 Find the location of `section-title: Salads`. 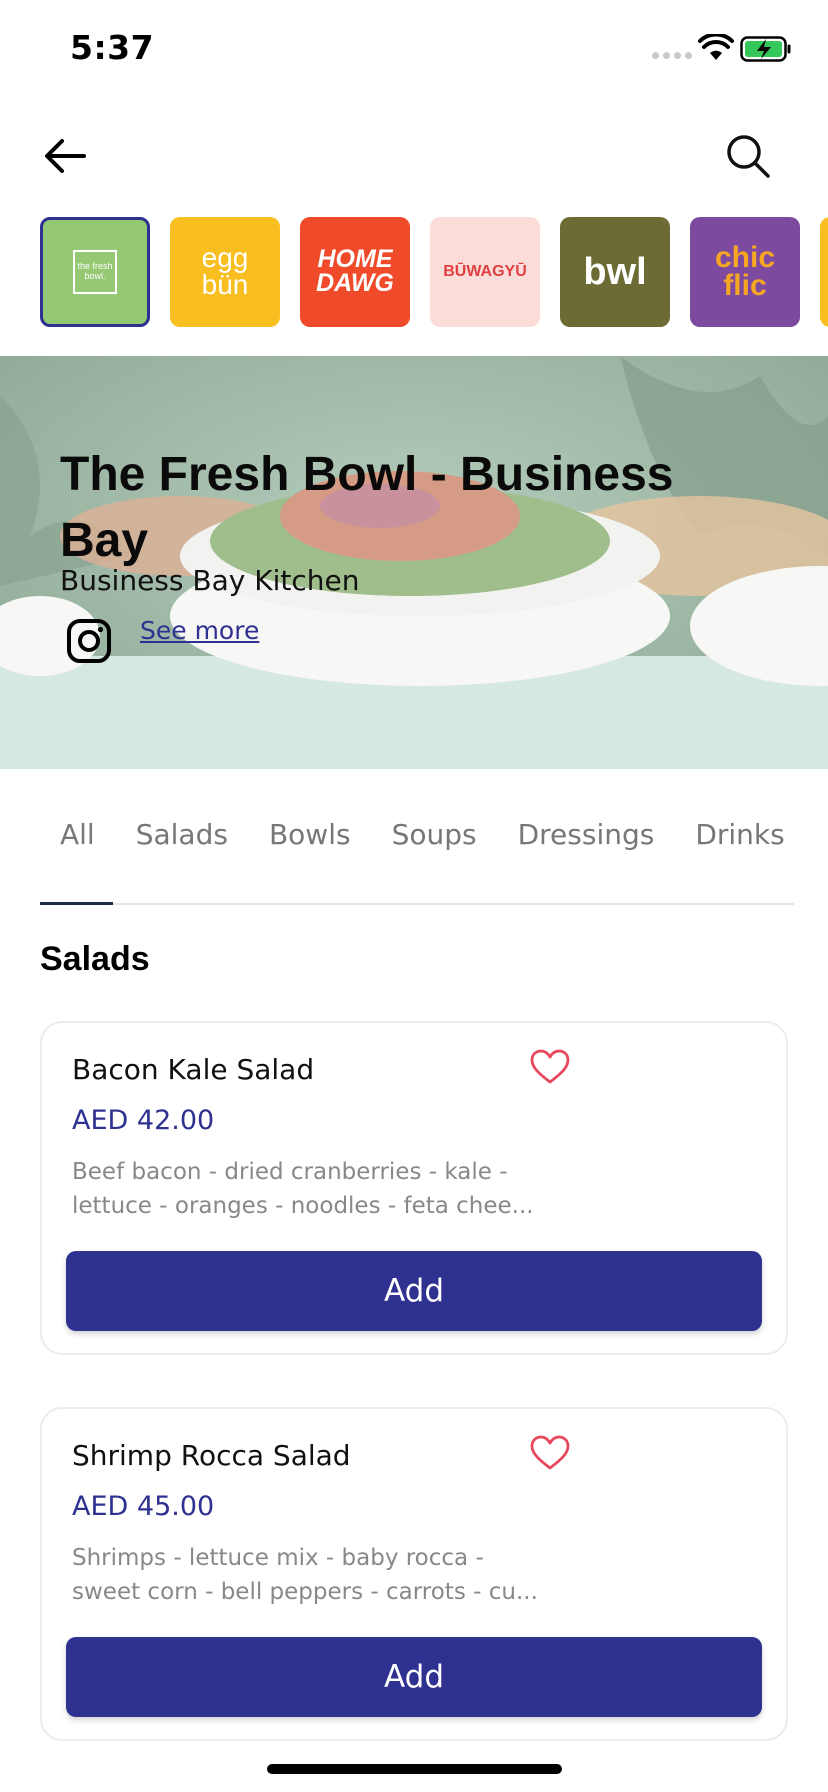

section-title: Salads is located at coordinates (95, 959).